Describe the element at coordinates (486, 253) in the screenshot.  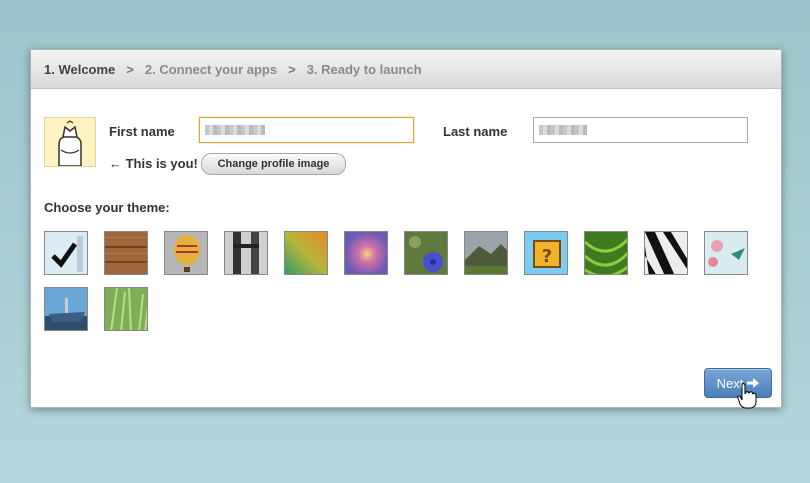
I see `theme-mountains` at that location.